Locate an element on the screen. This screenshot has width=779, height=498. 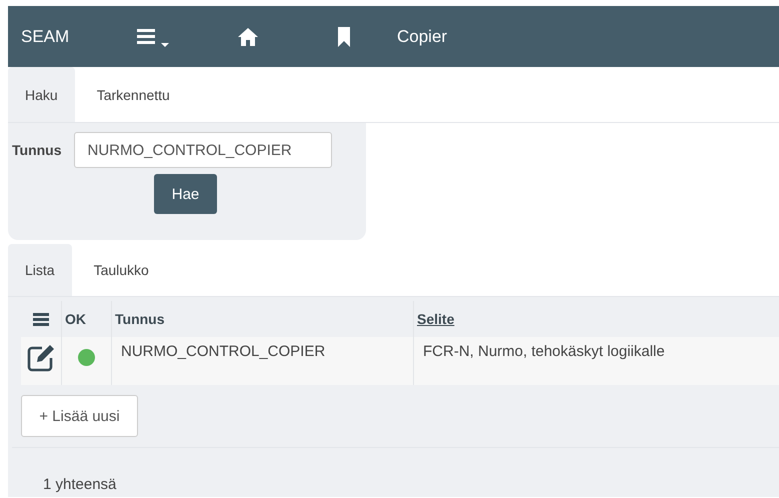
brand-name: SEAM is located at coordinates (78, 36).